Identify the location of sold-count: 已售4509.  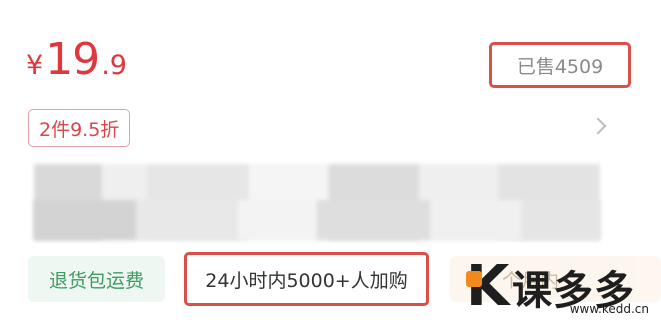
(560, 65).